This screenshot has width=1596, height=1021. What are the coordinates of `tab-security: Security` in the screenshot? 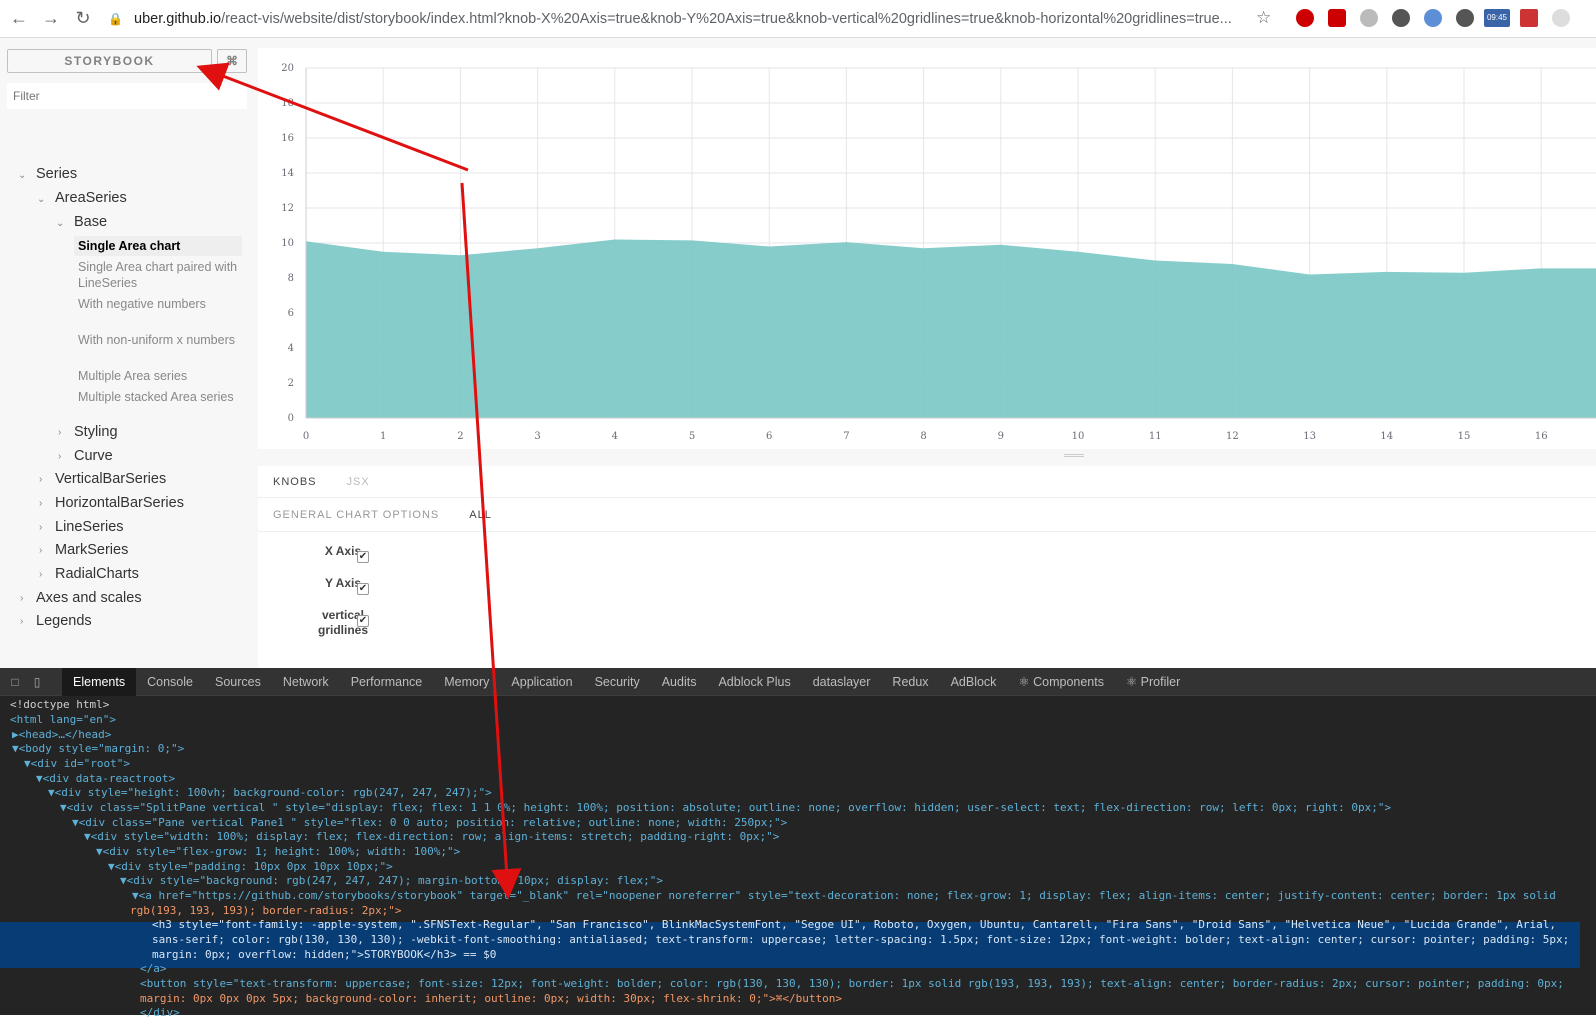 It's located at (617, 682).